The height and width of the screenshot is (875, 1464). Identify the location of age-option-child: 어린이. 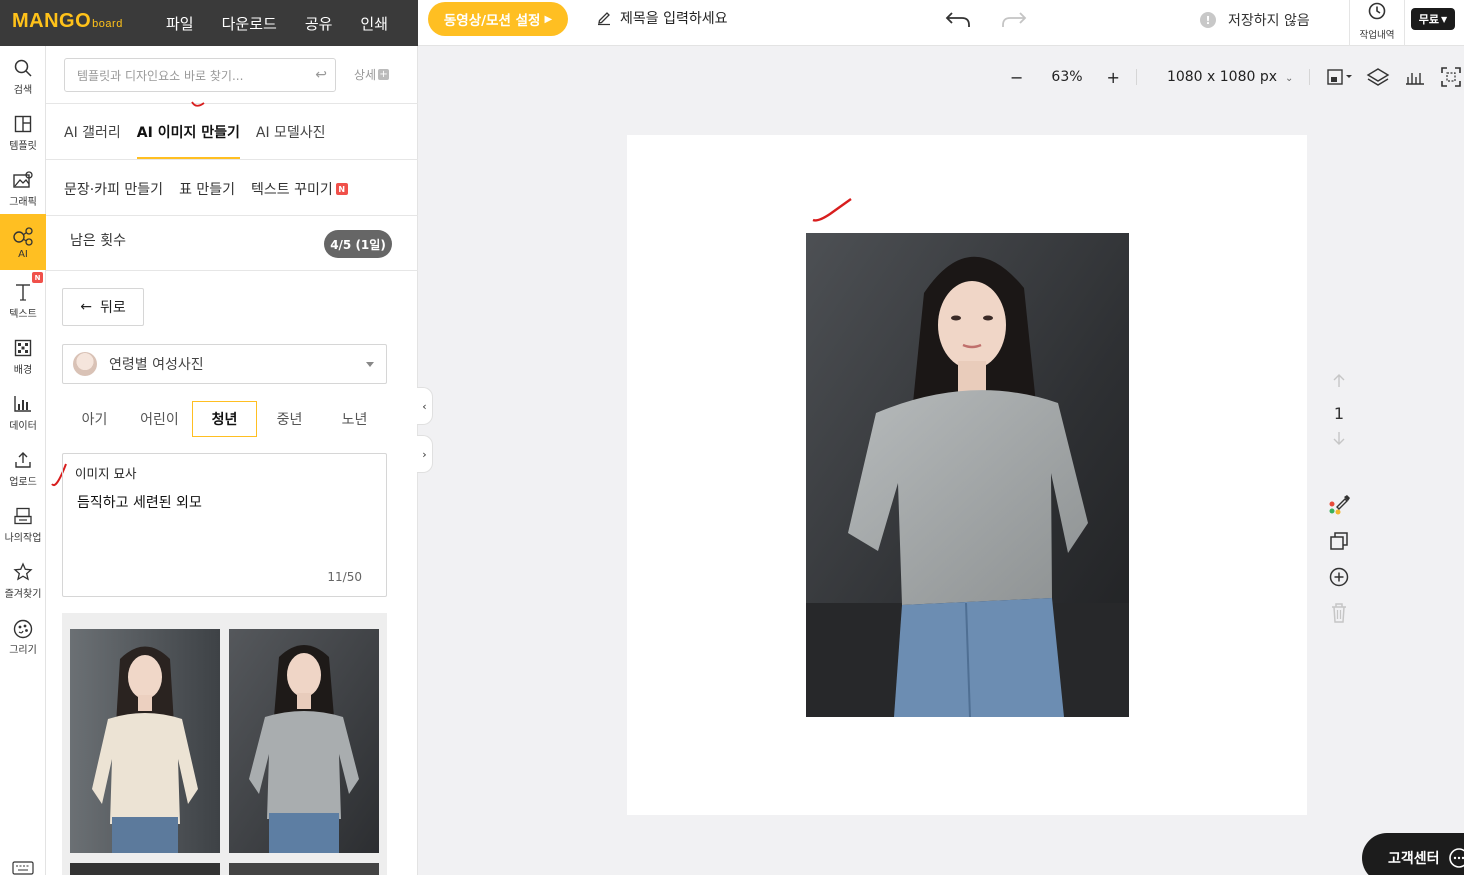
(159, 419).